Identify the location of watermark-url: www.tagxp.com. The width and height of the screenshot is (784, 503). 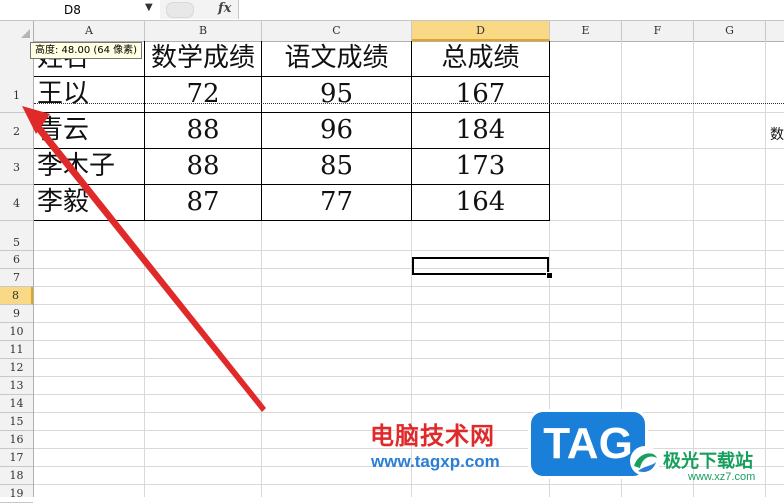
(435, 461).